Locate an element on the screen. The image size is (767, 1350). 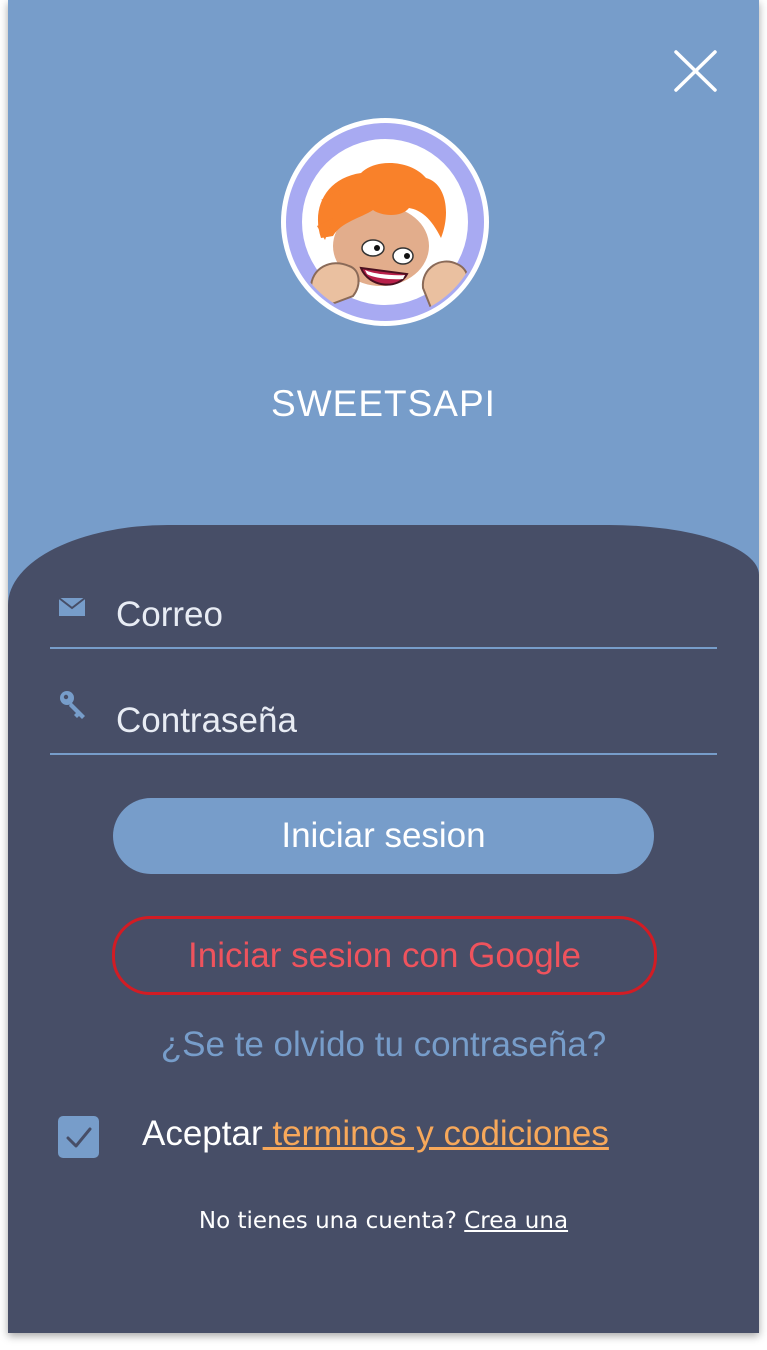
create-account-link: Crea una is located at coordinates (516, 1221).